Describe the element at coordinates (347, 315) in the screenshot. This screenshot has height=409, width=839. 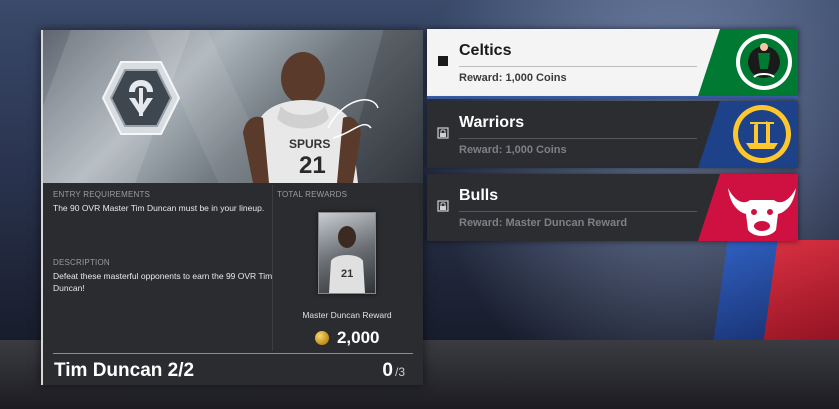
I see `reward-card-name: Master Duncan Reward` at that location.